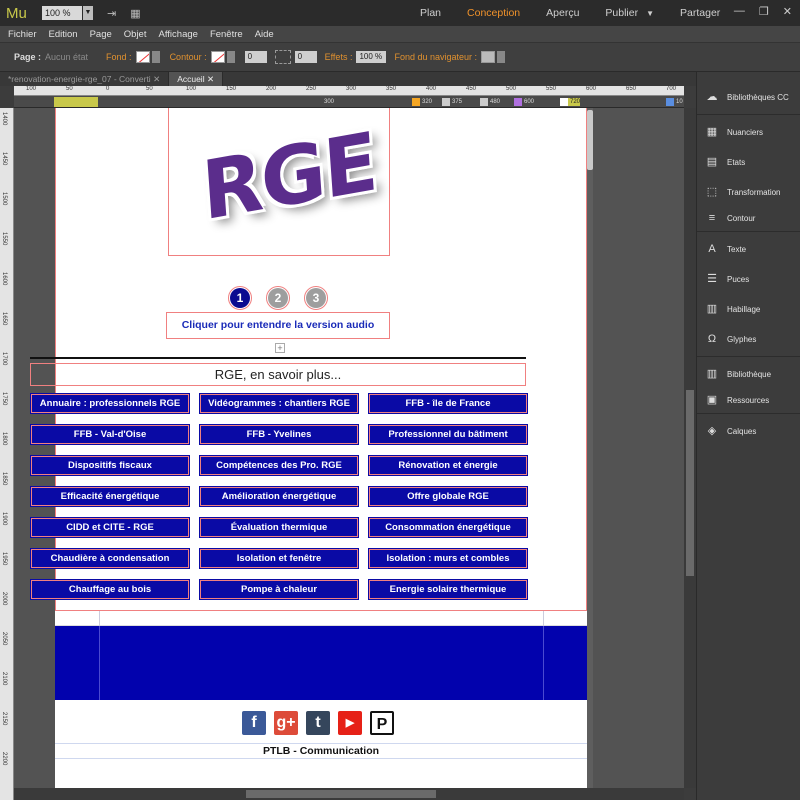 The height and width of the screenshot is (800, 800). What do you see at coordinates (226, 34) in the screenshot?
I see `menu-fenetre: Fenêtre` at bounding box center [226, 34].